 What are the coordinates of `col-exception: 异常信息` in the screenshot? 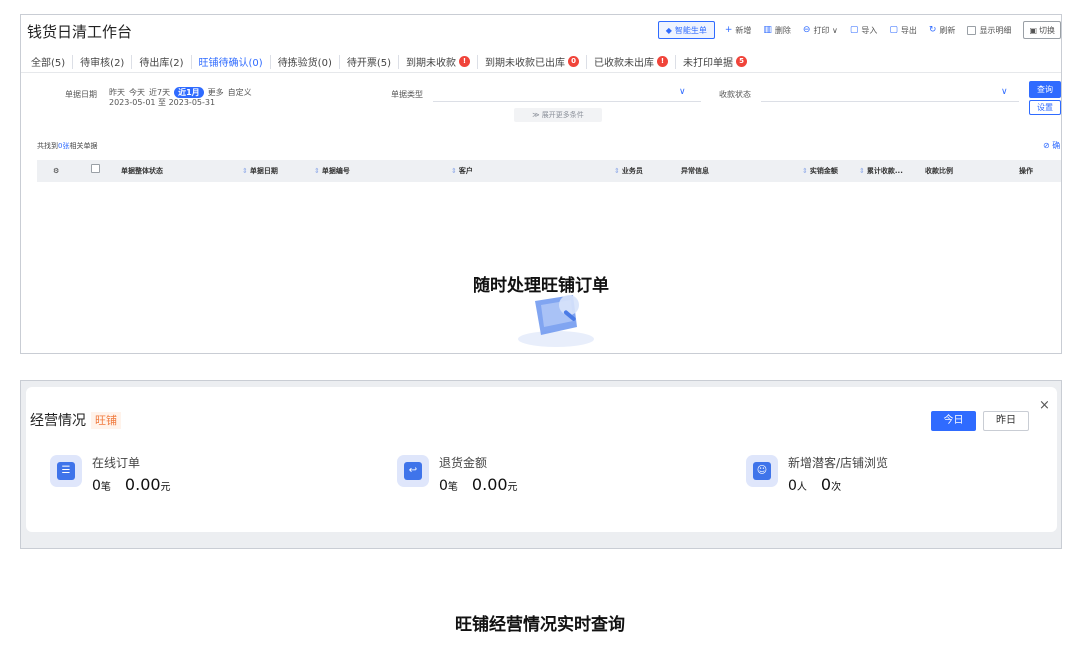 It's located at (695, 171).